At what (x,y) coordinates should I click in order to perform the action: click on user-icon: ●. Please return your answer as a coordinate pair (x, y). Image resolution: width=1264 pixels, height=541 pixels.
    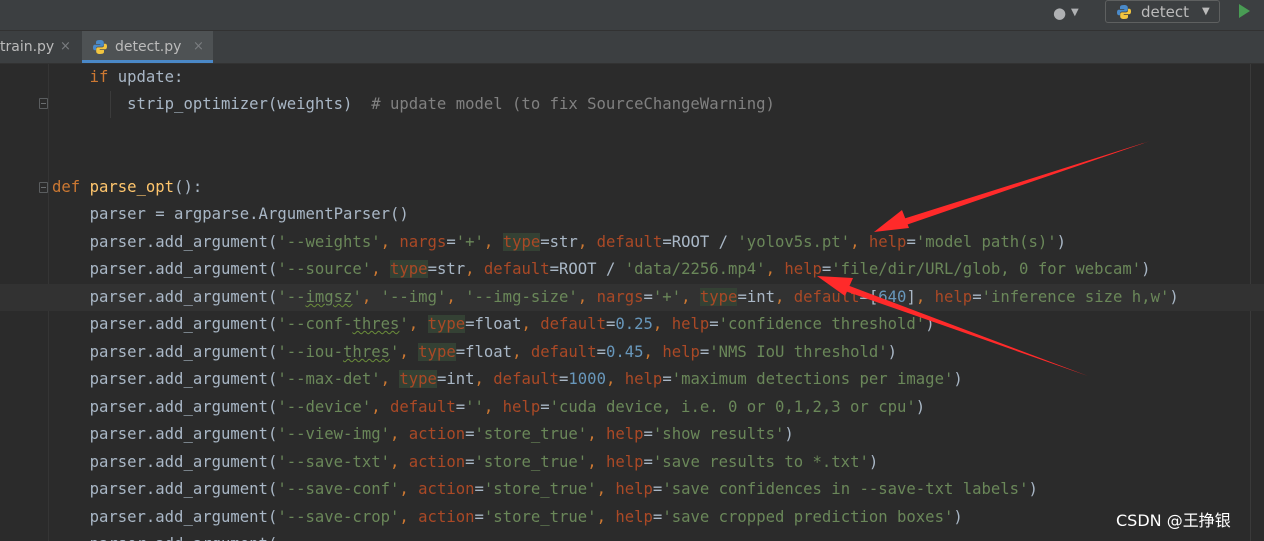
    Looking at the image, I should click on (1060, 13).